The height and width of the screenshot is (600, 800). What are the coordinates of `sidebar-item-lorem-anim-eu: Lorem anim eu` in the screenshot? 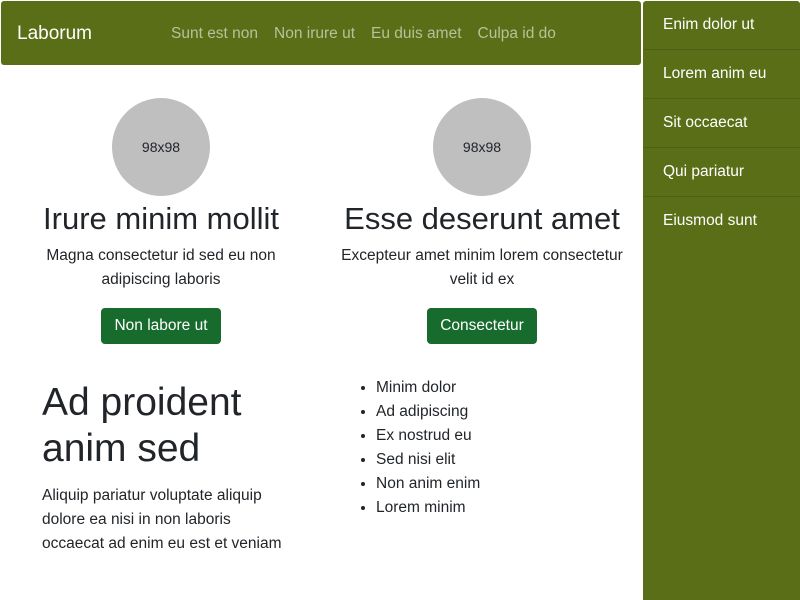 It's located at (721, 74).